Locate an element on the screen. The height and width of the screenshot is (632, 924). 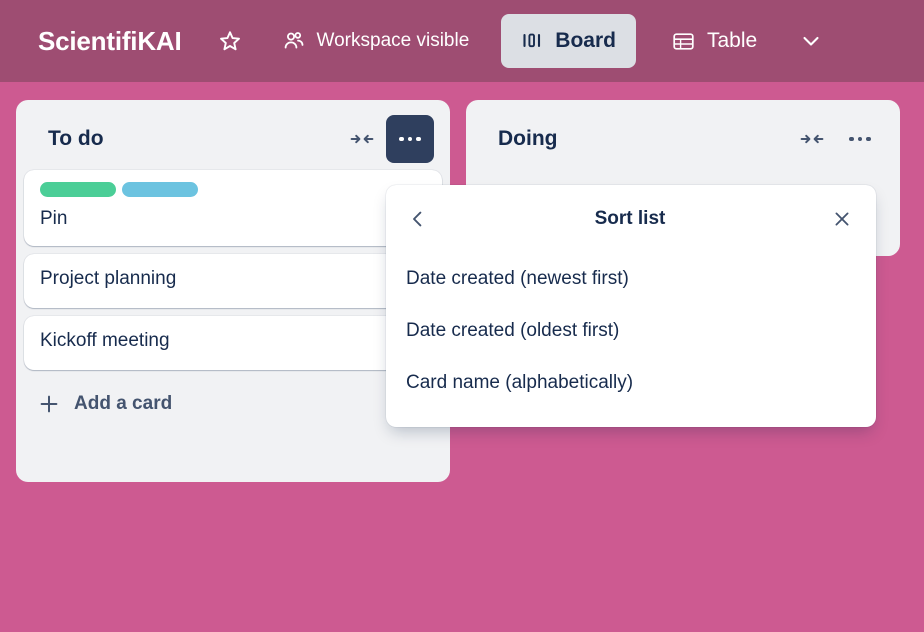
list-item: Pin is located at coordinates (233, 208).